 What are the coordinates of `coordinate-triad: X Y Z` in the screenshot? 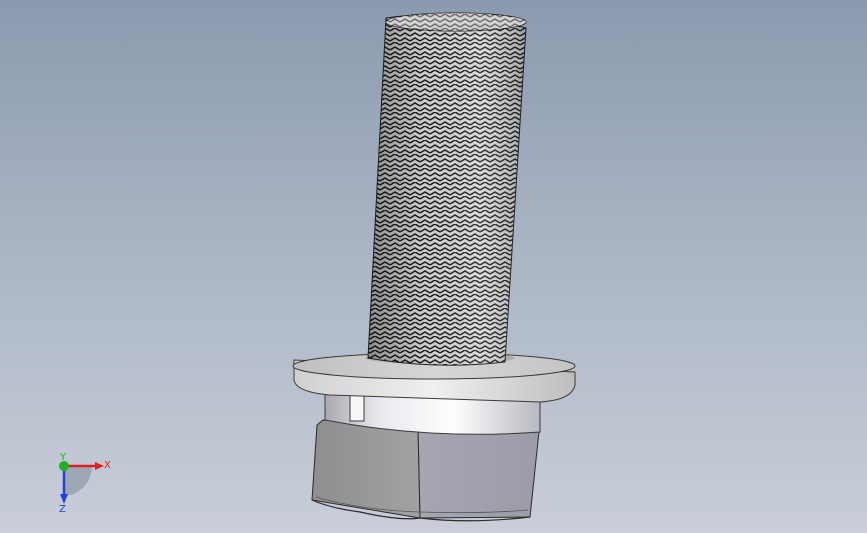 It's located at (85, 483).